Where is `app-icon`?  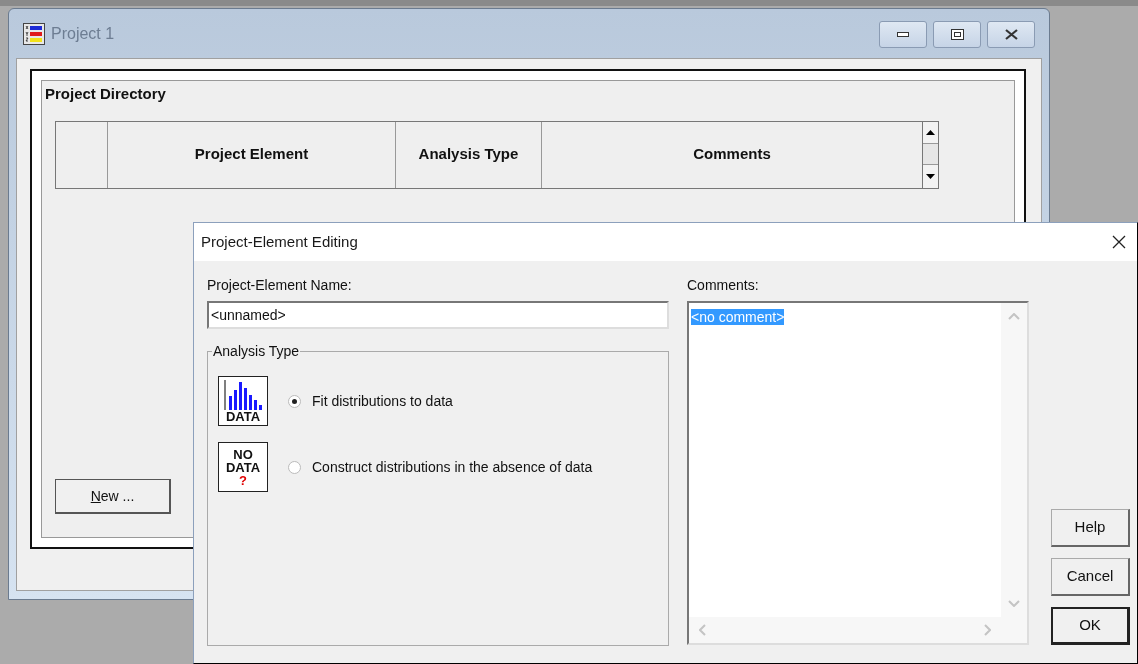 app-icon is located at coordinates (34, 33).